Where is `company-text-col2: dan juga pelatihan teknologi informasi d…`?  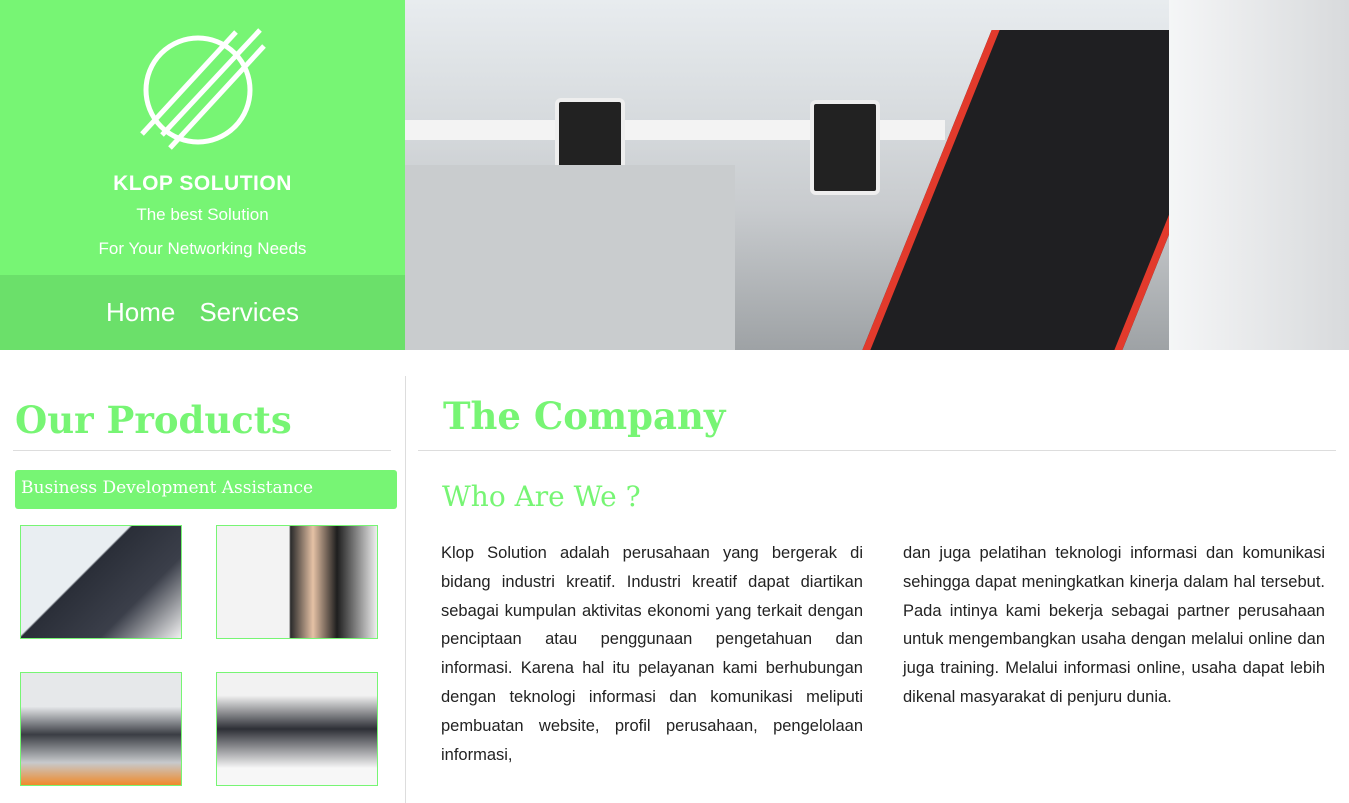 company-text-col2: dan juga pelatihan teknologi informasi d… is located at coordinates (1114, 625).